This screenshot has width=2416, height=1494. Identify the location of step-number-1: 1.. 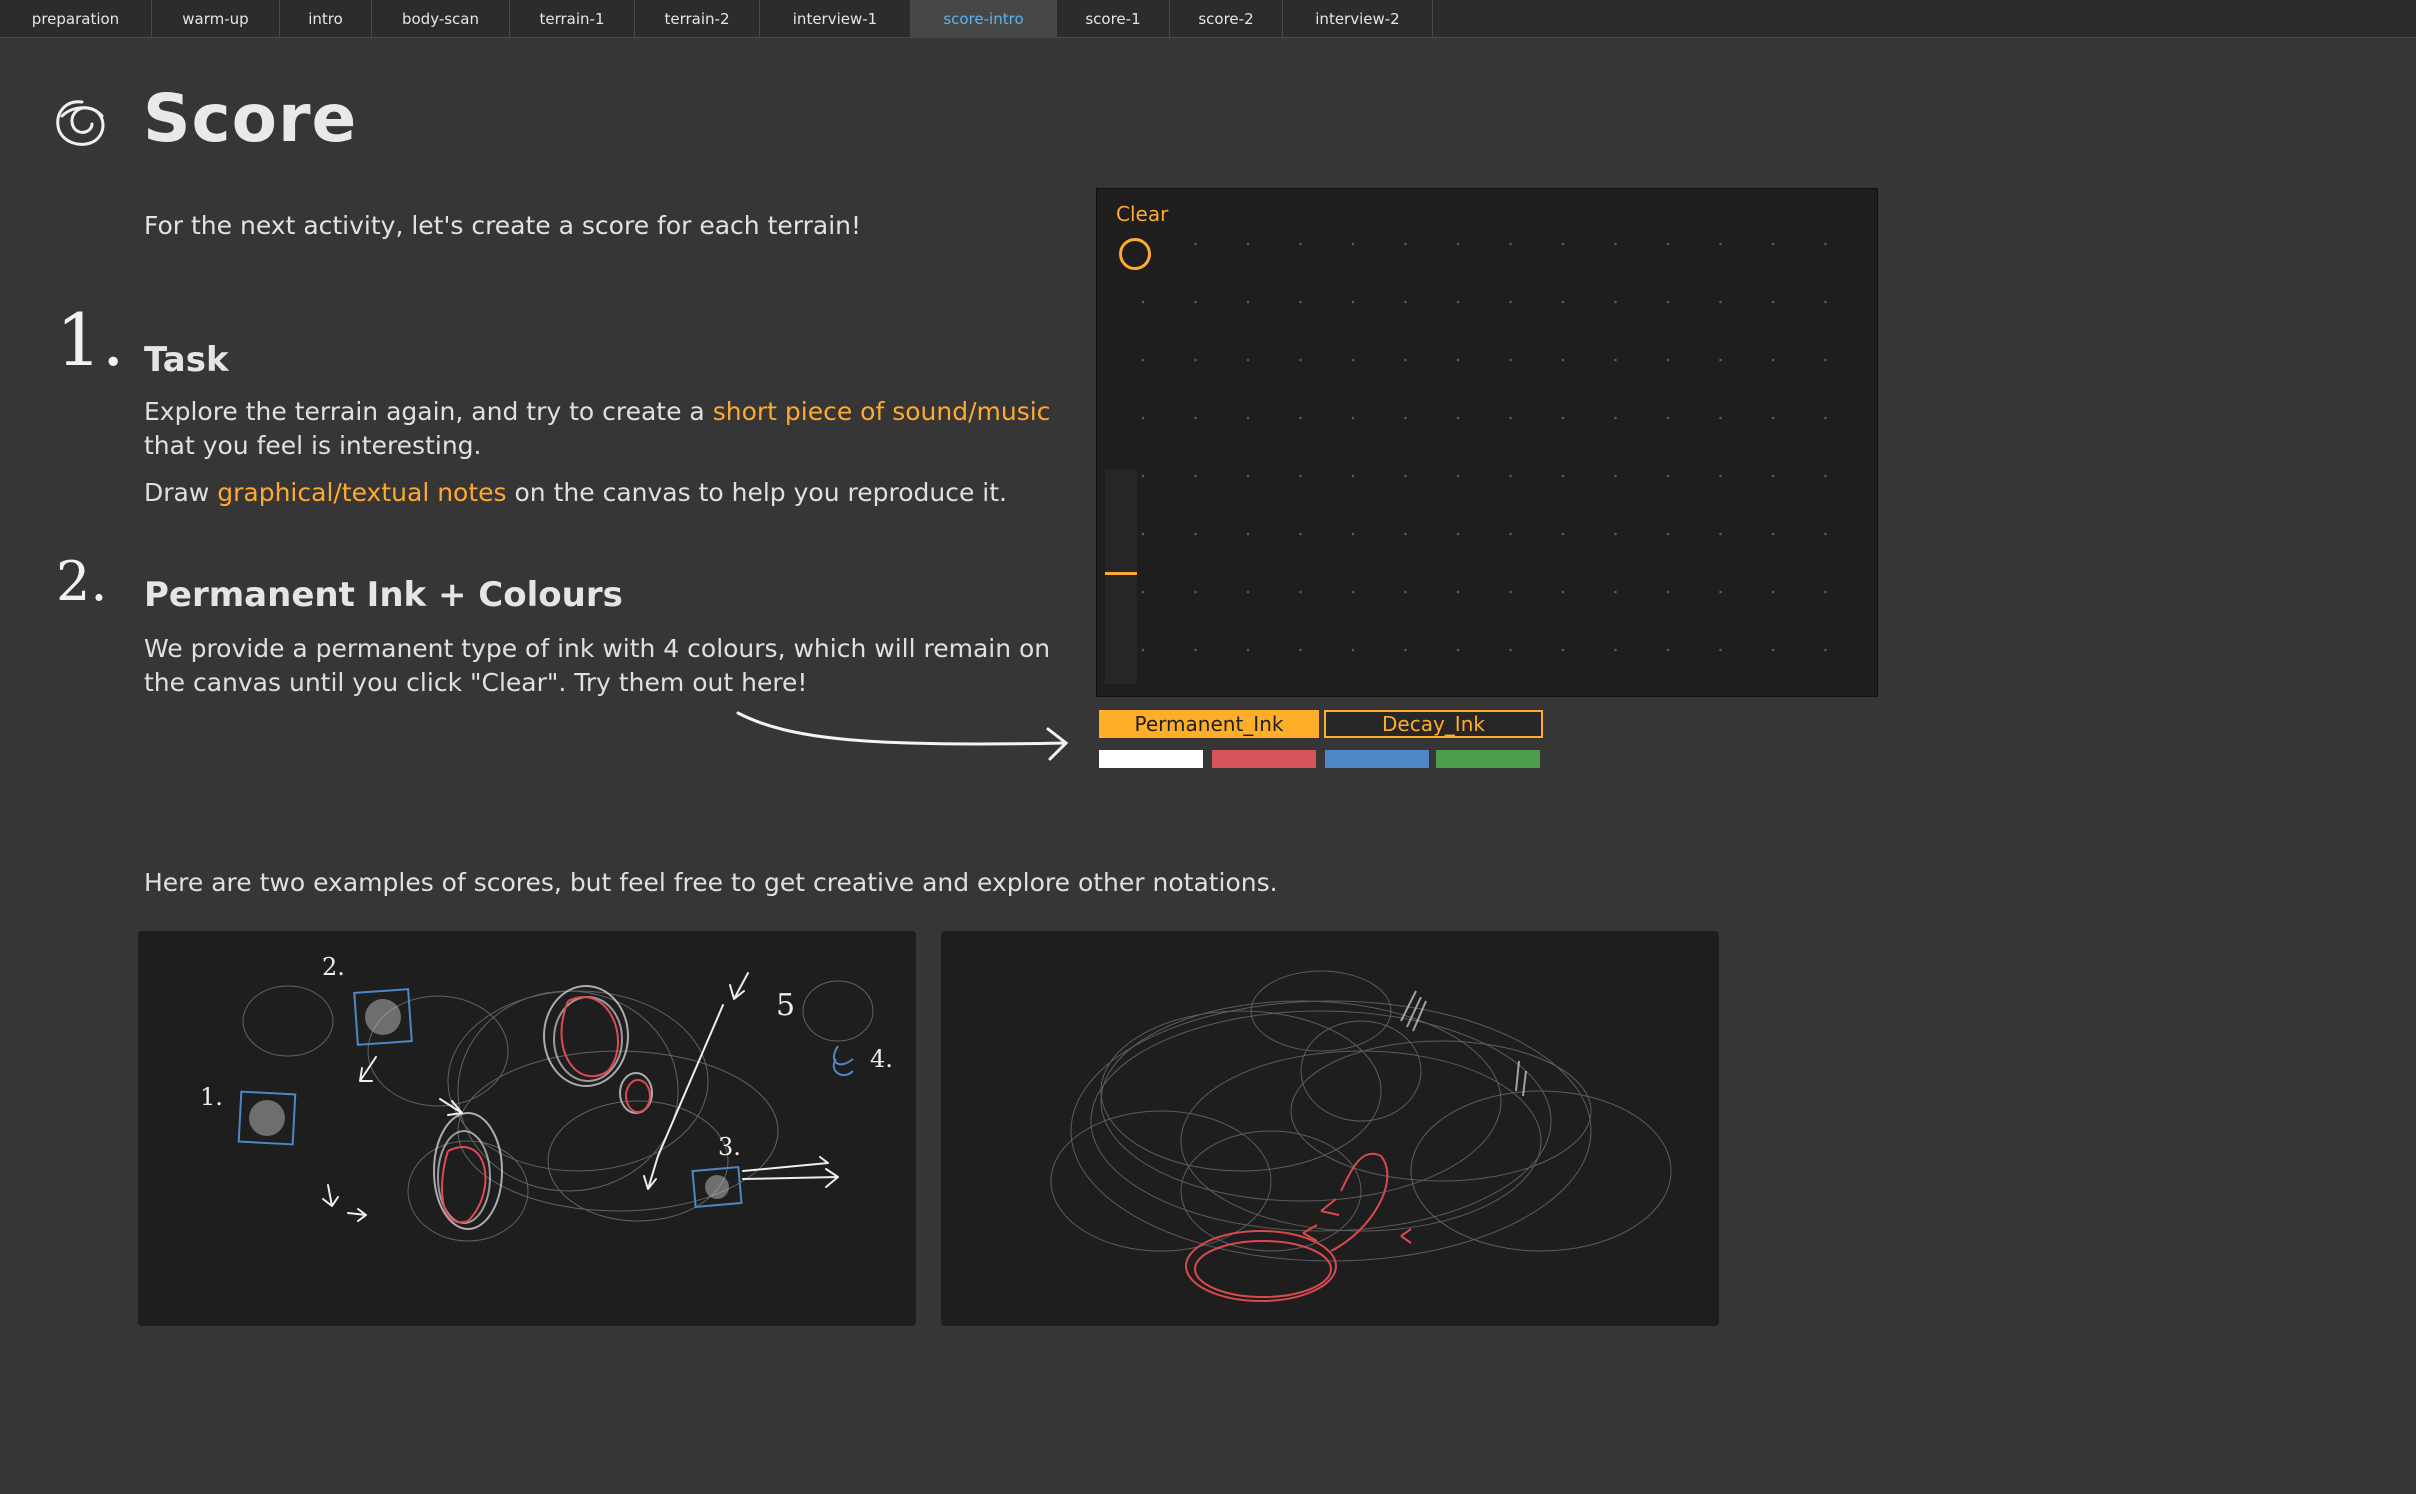
(90, 340).